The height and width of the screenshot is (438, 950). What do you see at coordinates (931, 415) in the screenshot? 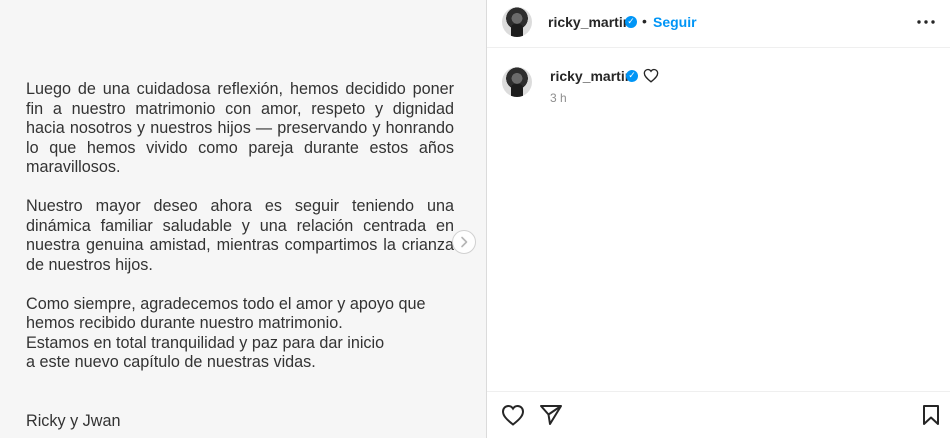
I see `bookmark-outline-icon` at bounding box center [931, 415].